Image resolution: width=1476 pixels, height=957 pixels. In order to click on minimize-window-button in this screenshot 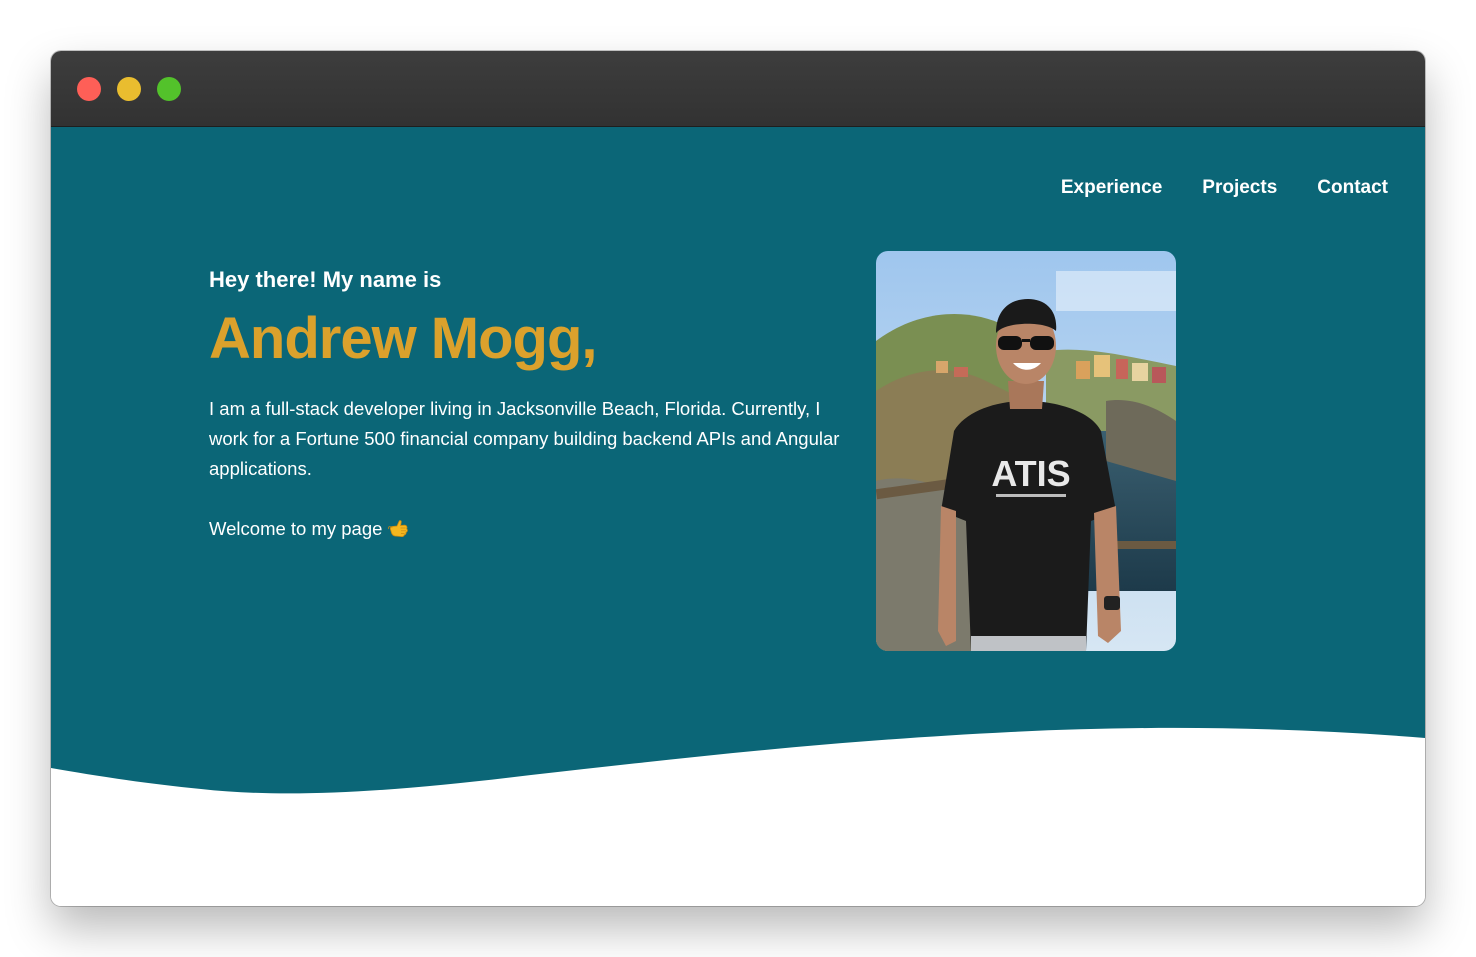, I will do `click(129, 89)`.